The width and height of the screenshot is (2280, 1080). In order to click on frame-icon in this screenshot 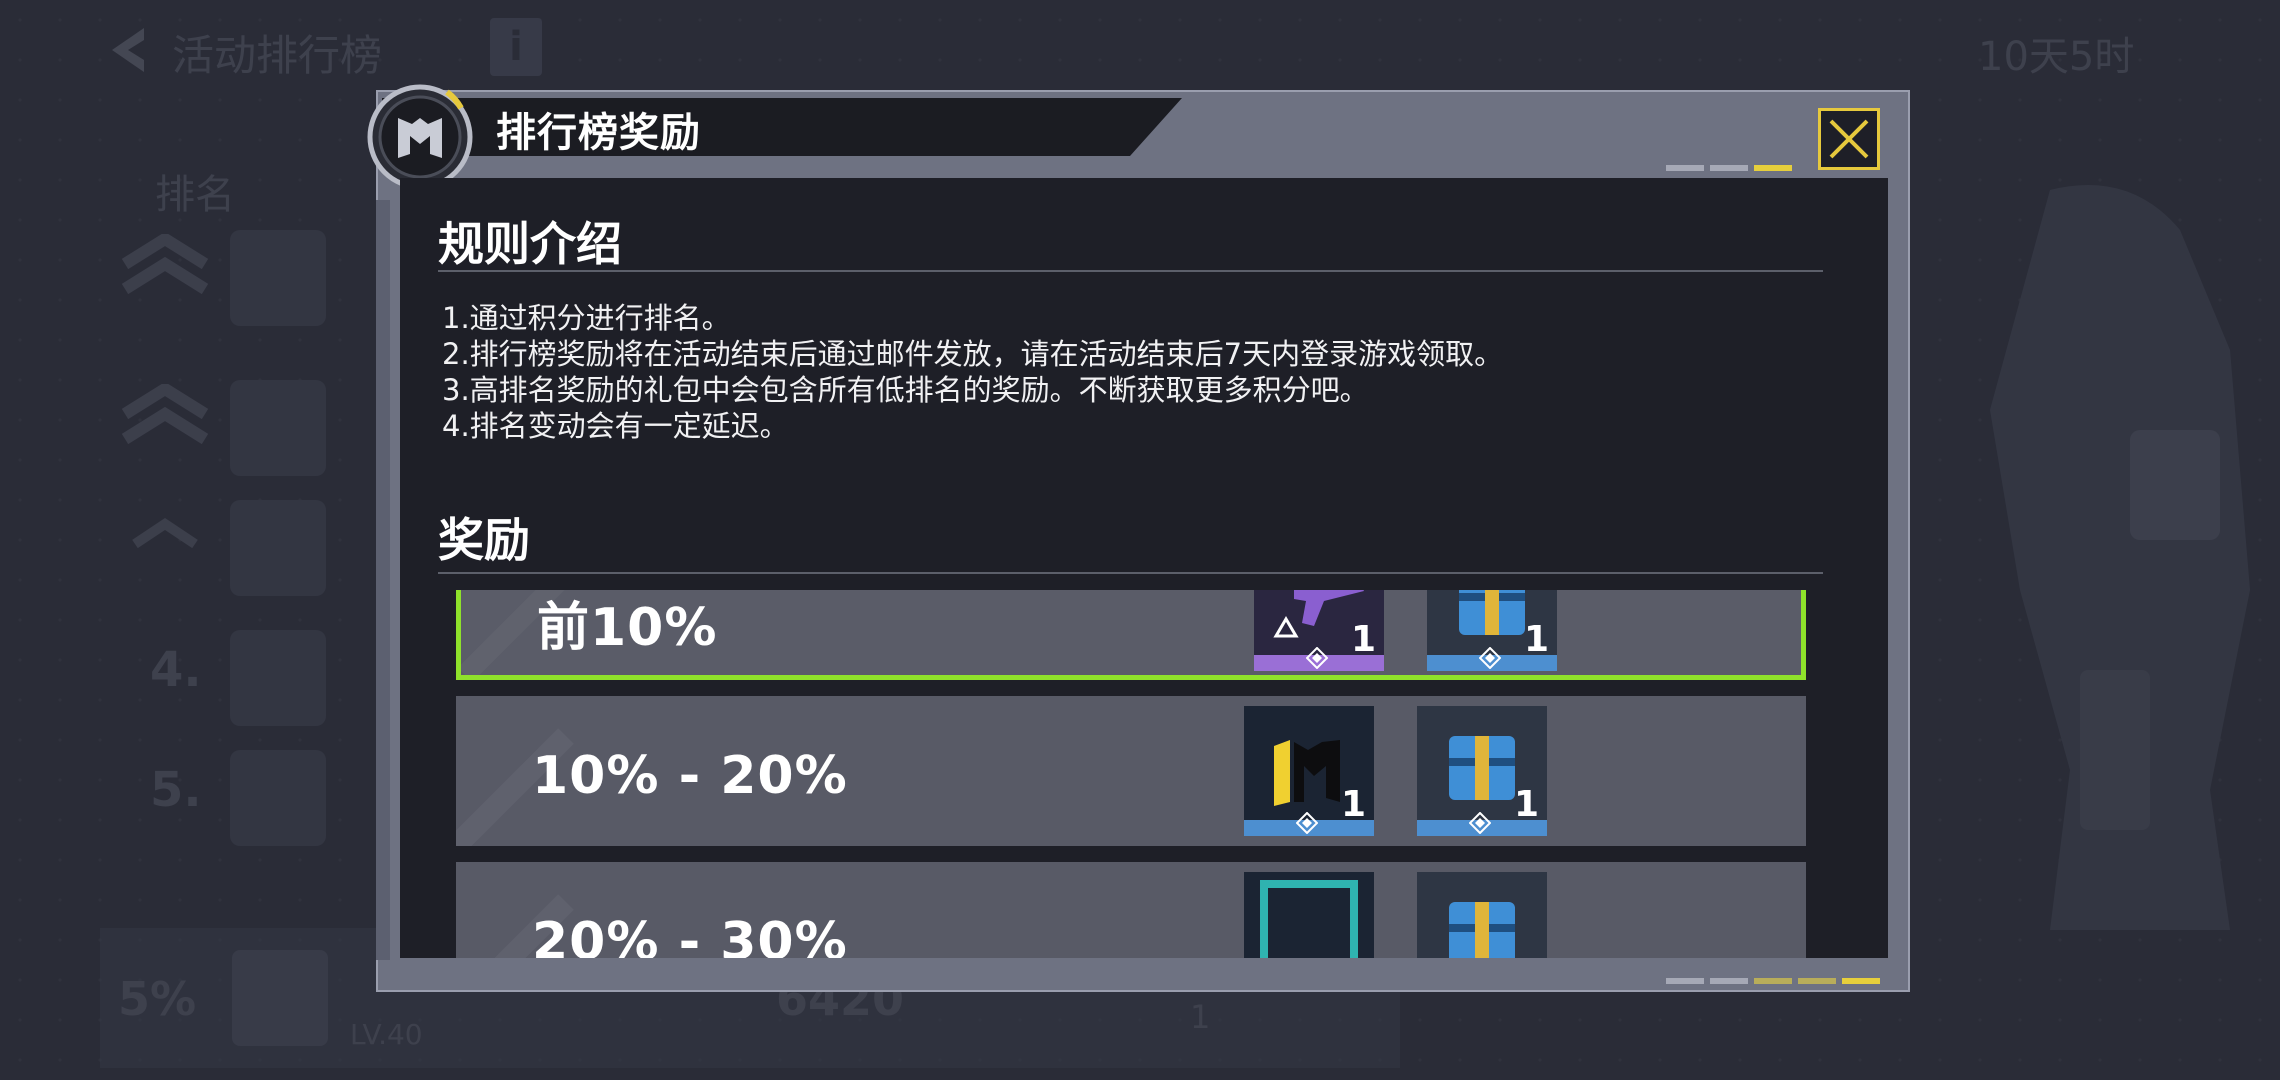, I will do `click(1309, 915)`.